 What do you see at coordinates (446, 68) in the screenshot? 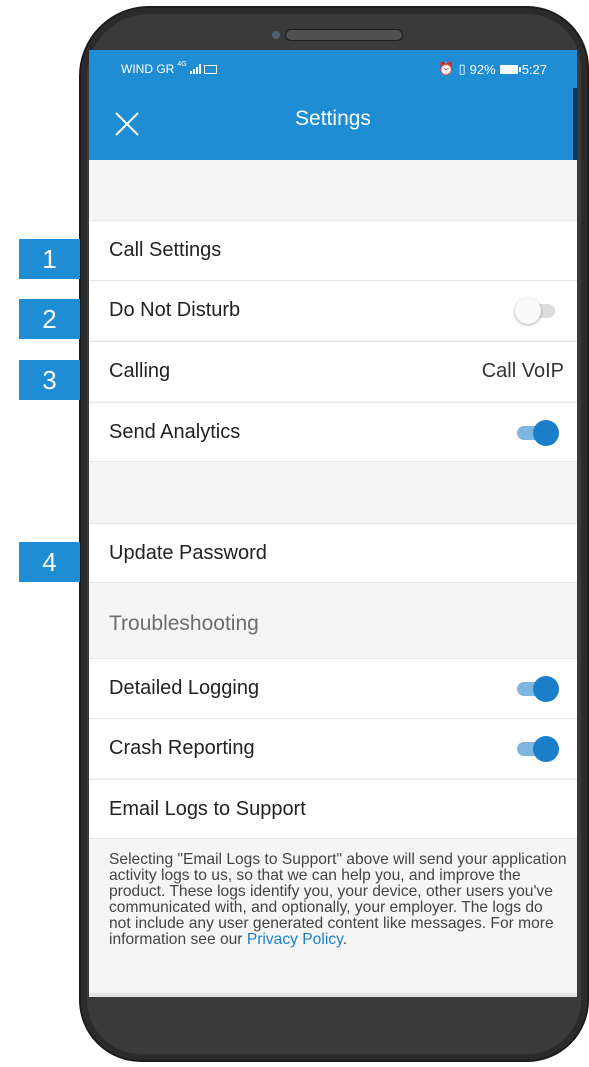
I see `alarm-icon: ⏰` at bounding box center [446, 68].